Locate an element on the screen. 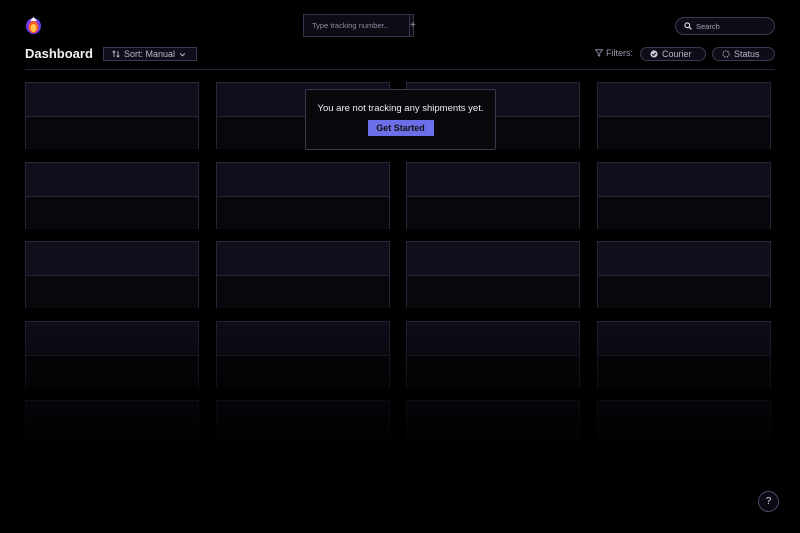  filter-icon is located at coordinates (599, 53).